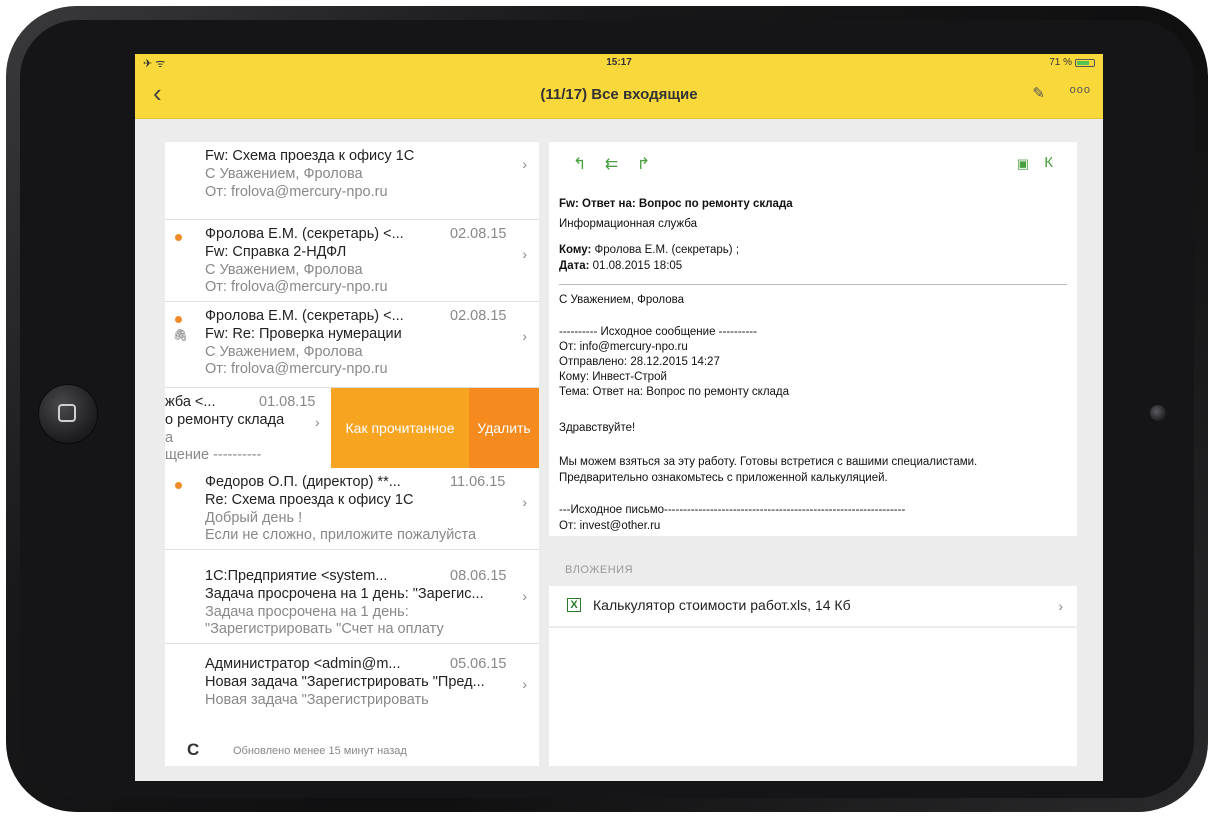 This screenshot has width=1214, height=818. I want to click on folder-icon: ▣, so click(1023, 164).